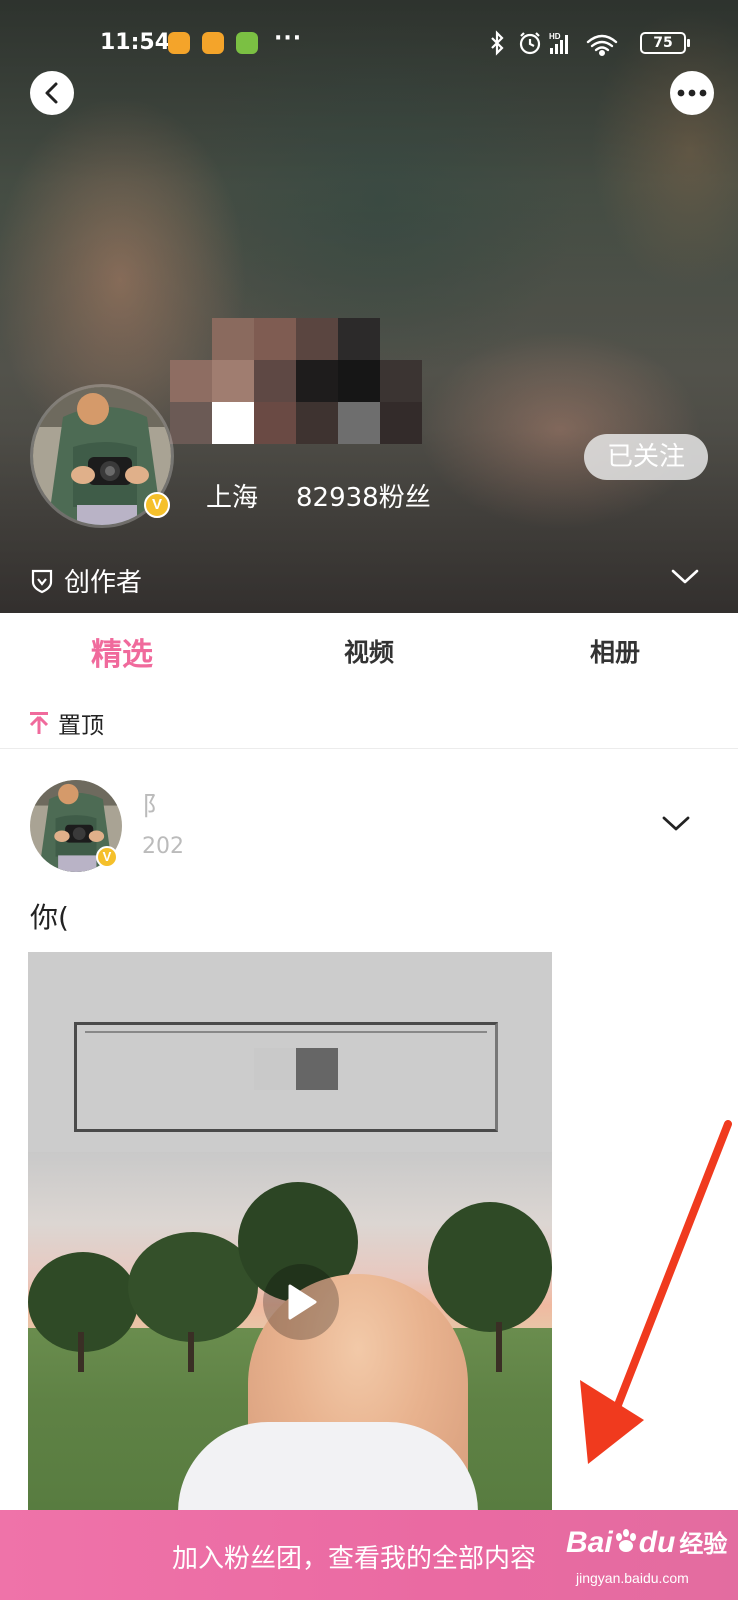 Image resolution: width=738 pixels, height=1600 pixels. What do you see at coordinates (656, 1292) in the screenshot?
I see `red-arrow-annotation` at bounding box center [656, 1292].